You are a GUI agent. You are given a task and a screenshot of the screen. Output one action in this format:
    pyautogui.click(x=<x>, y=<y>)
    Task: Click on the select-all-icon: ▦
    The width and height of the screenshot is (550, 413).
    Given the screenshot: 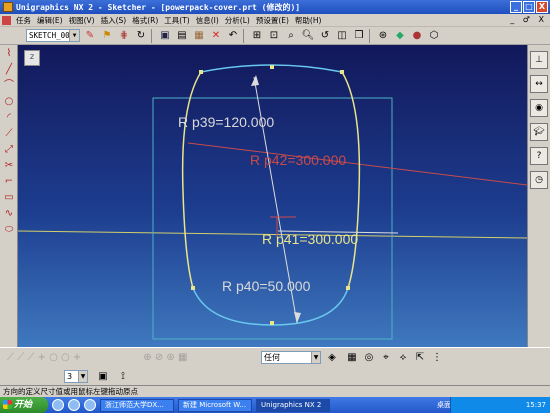 What is the action you would take?
    pyautogui.click(x=352, y=358)
    